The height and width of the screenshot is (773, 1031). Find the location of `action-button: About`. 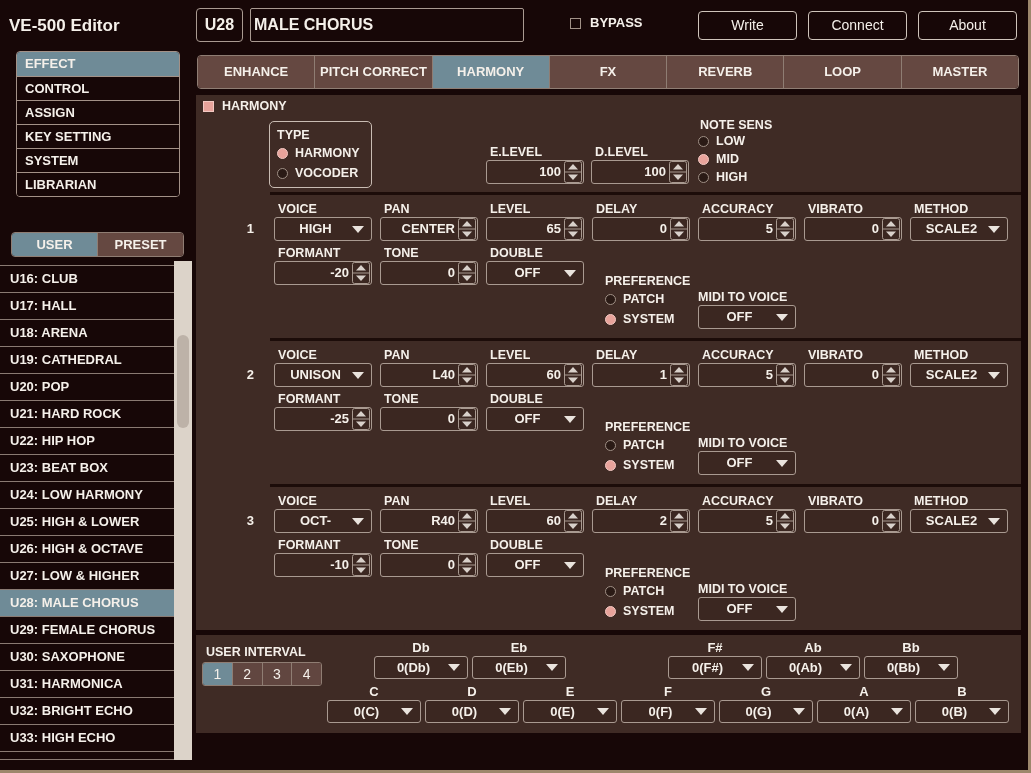

action-button: About is located at coordinates (967, 25).